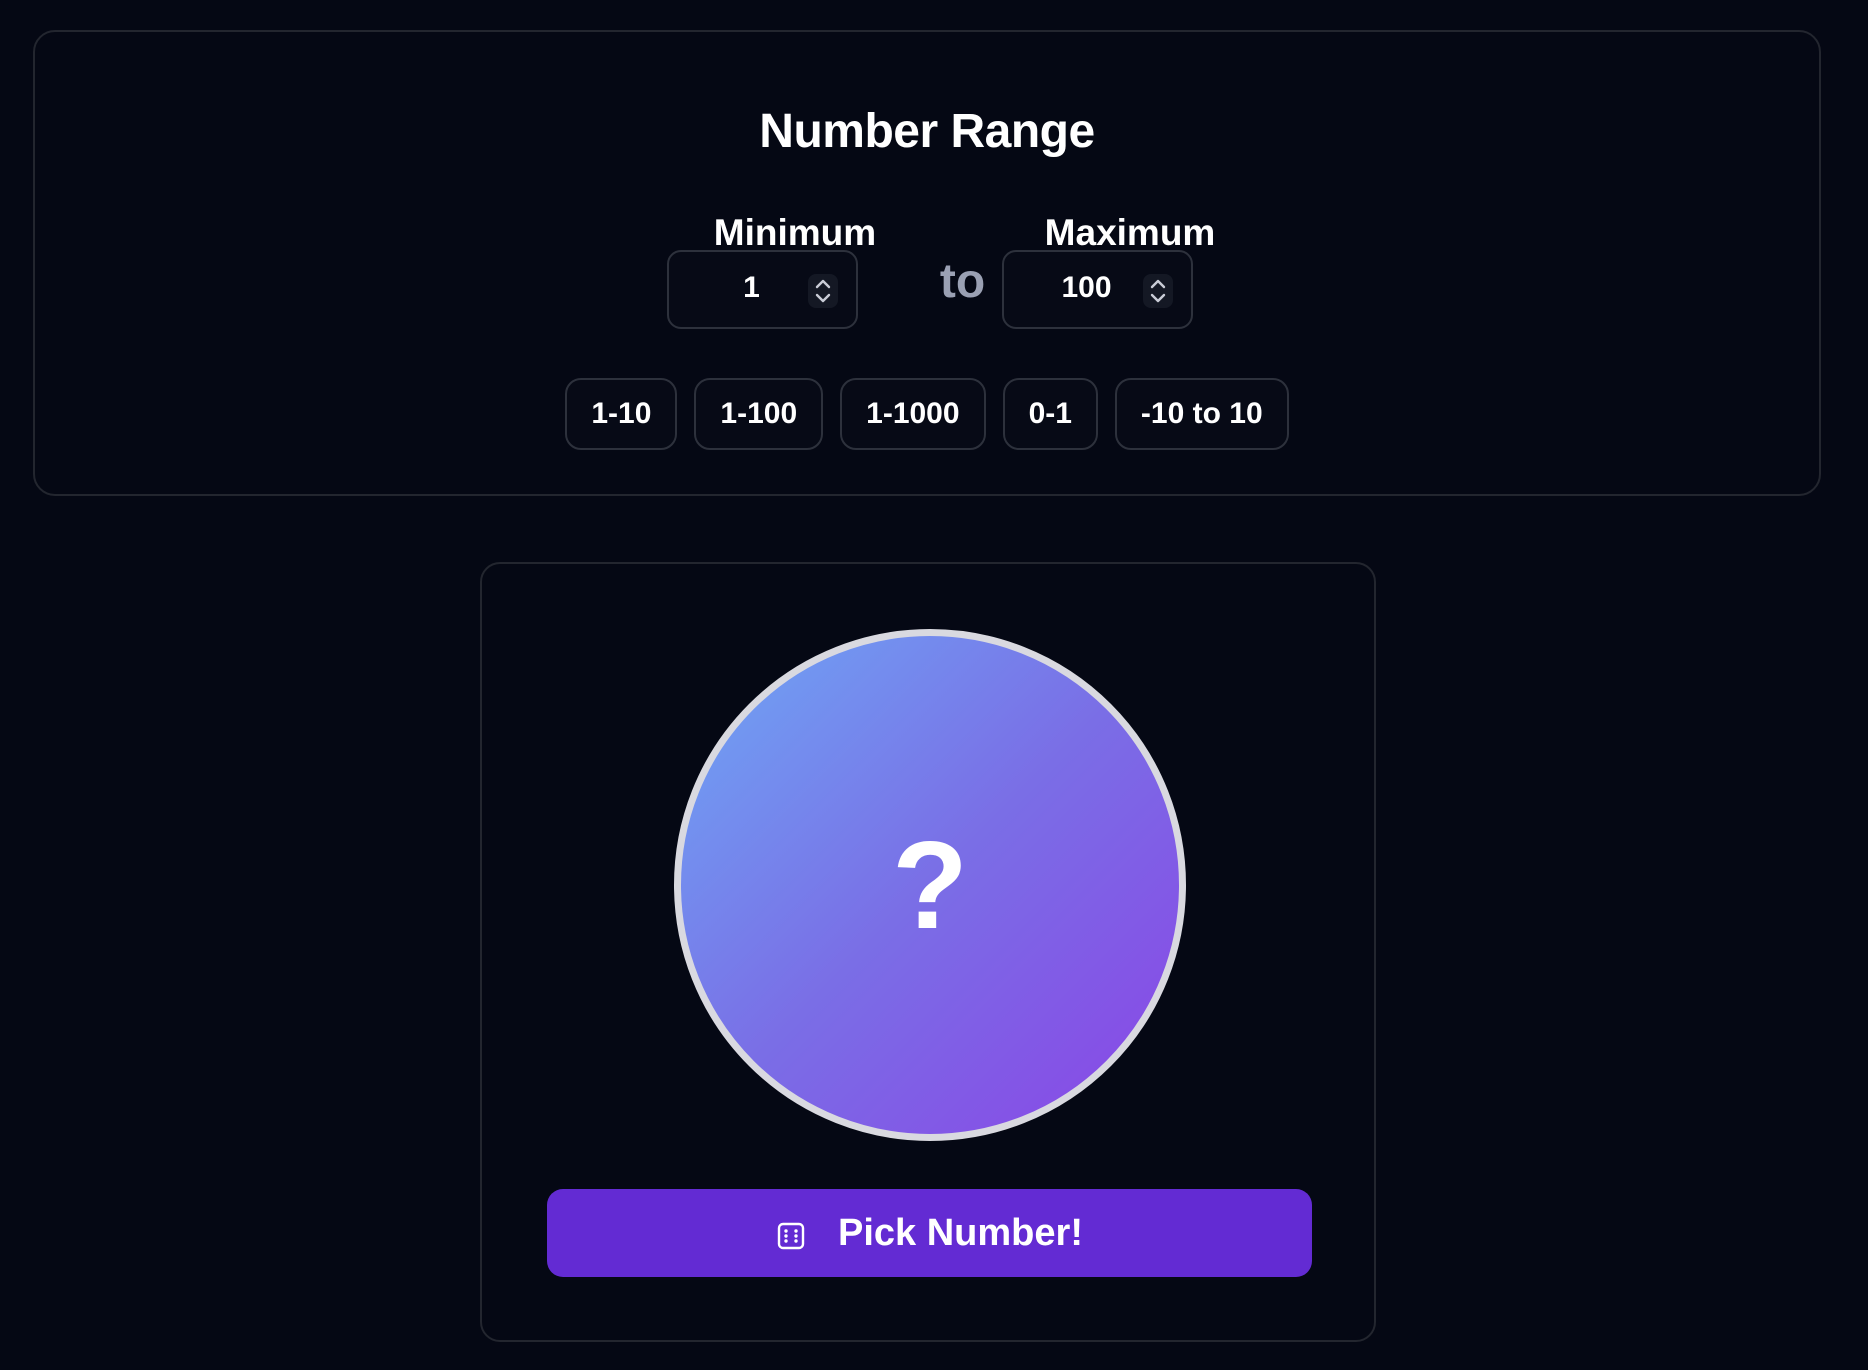 This screenshot has height=1370, width=1868. I want to click on preset-button-0-1: 0-1, so click(1050, 414).